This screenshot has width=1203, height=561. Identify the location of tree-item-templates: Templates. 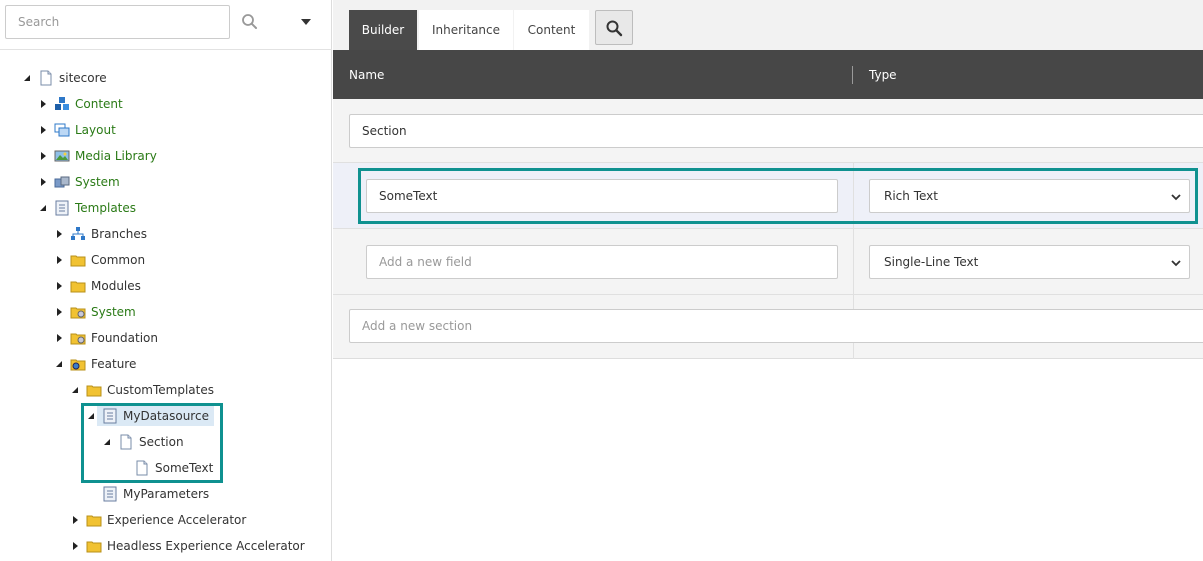
(87, 208).